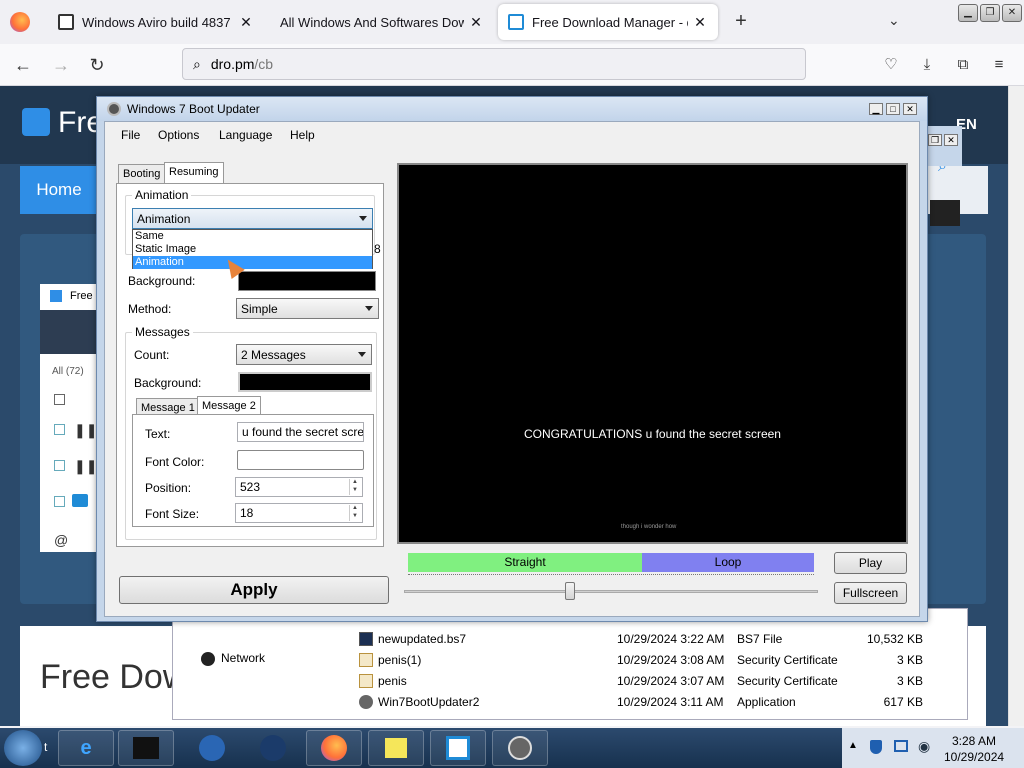  I want to click on menu-help: Help, so click(302, 135).